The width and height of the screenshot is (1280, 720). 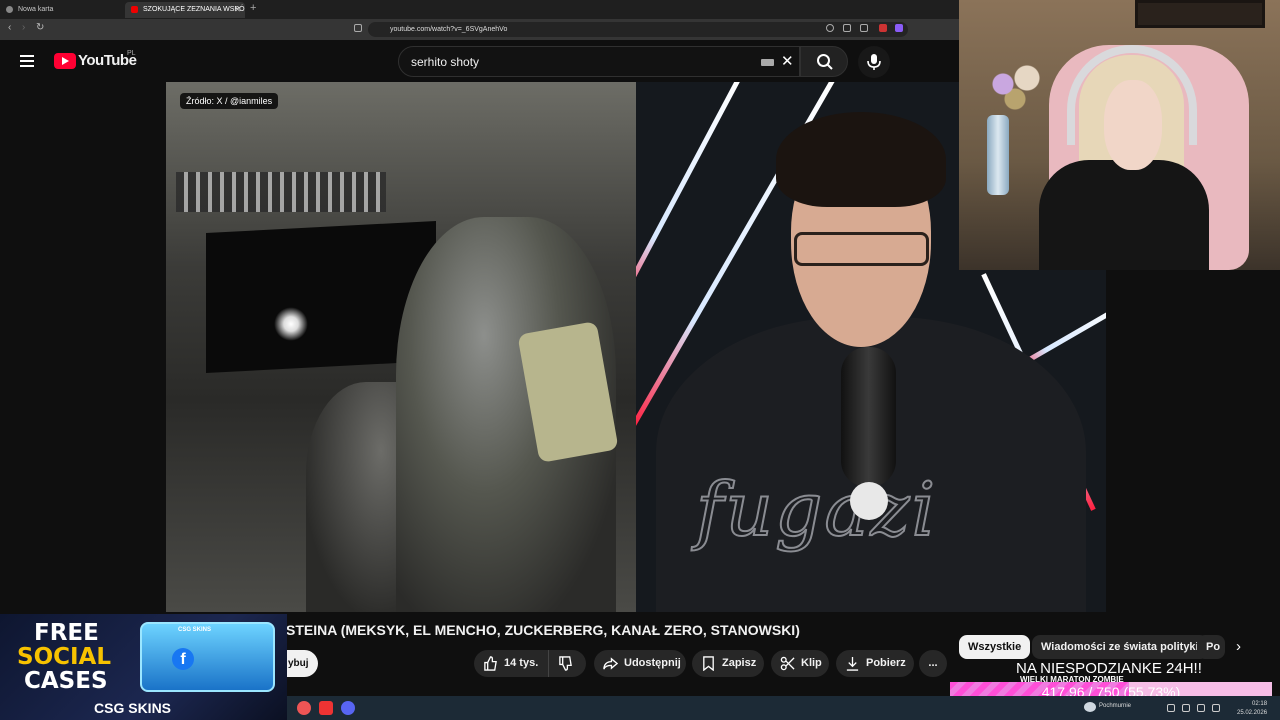 I want to click on youtube-favicon-icon, so click(x=134, y=9).